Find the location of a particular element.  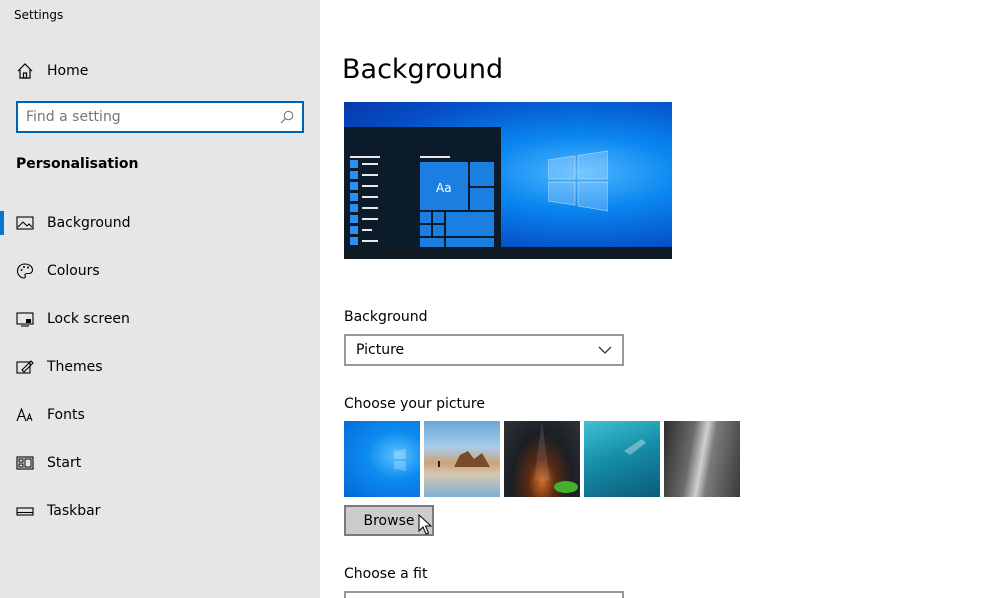

sidebar-item-colours: Colours is located at coordinates (160, 271).